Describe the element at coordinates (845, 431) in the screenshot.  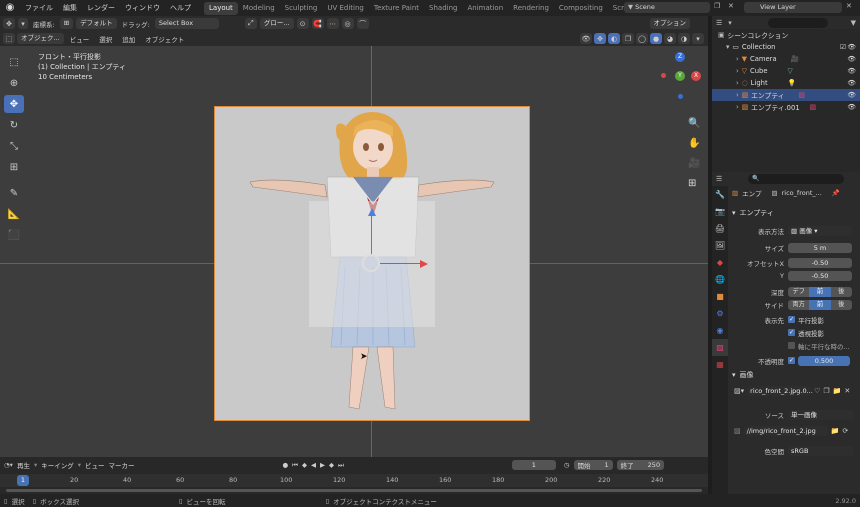
I see `reload-icon: ⟳` at that location.